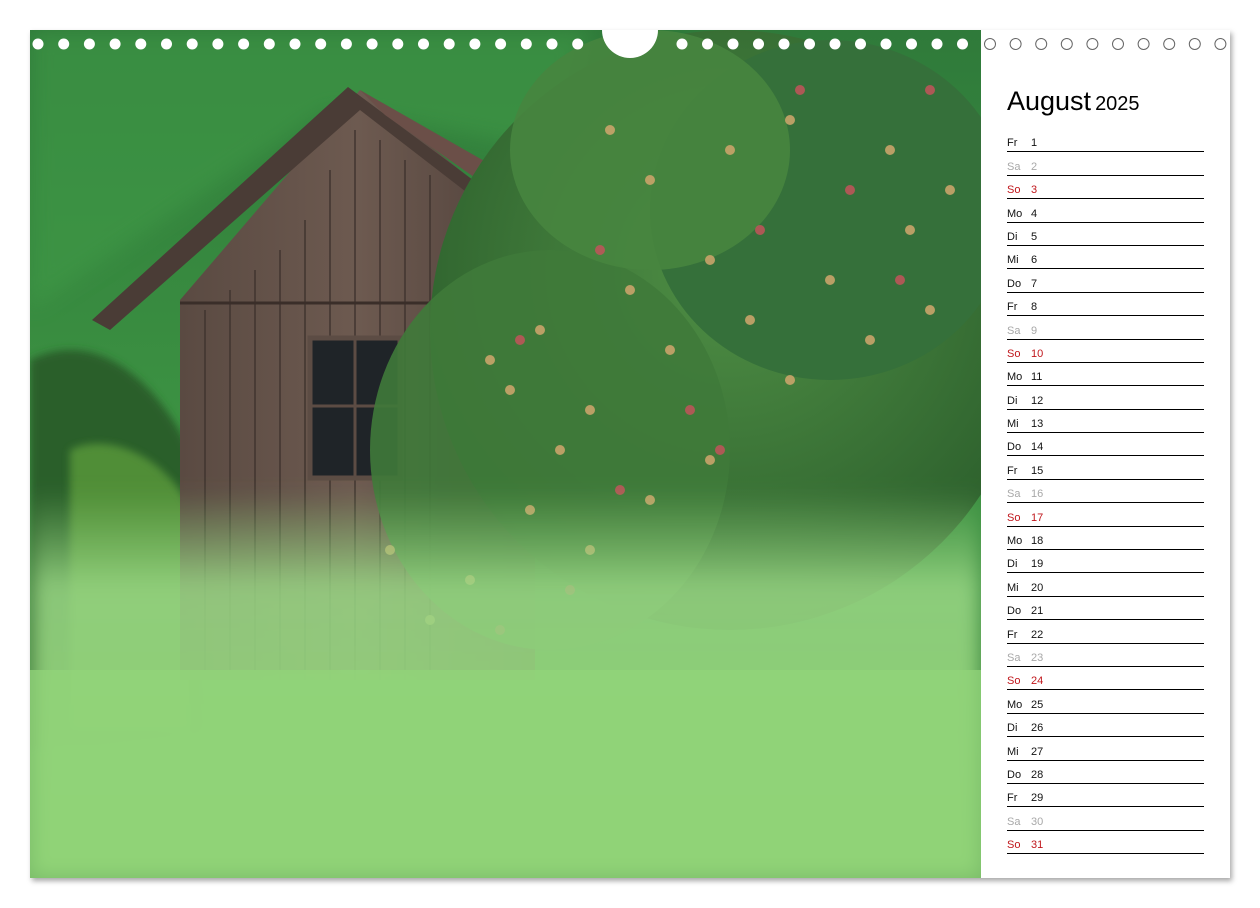 The height and width of the screenshot is (908, 1260). I want to click on day-number: 10, so click(1037, 353).